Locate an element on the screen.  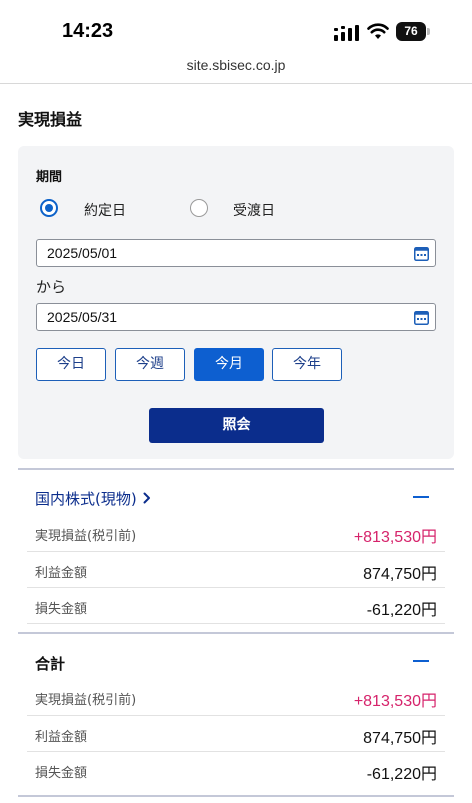
battery-icon: 76 is located at coordinates (413, 31).